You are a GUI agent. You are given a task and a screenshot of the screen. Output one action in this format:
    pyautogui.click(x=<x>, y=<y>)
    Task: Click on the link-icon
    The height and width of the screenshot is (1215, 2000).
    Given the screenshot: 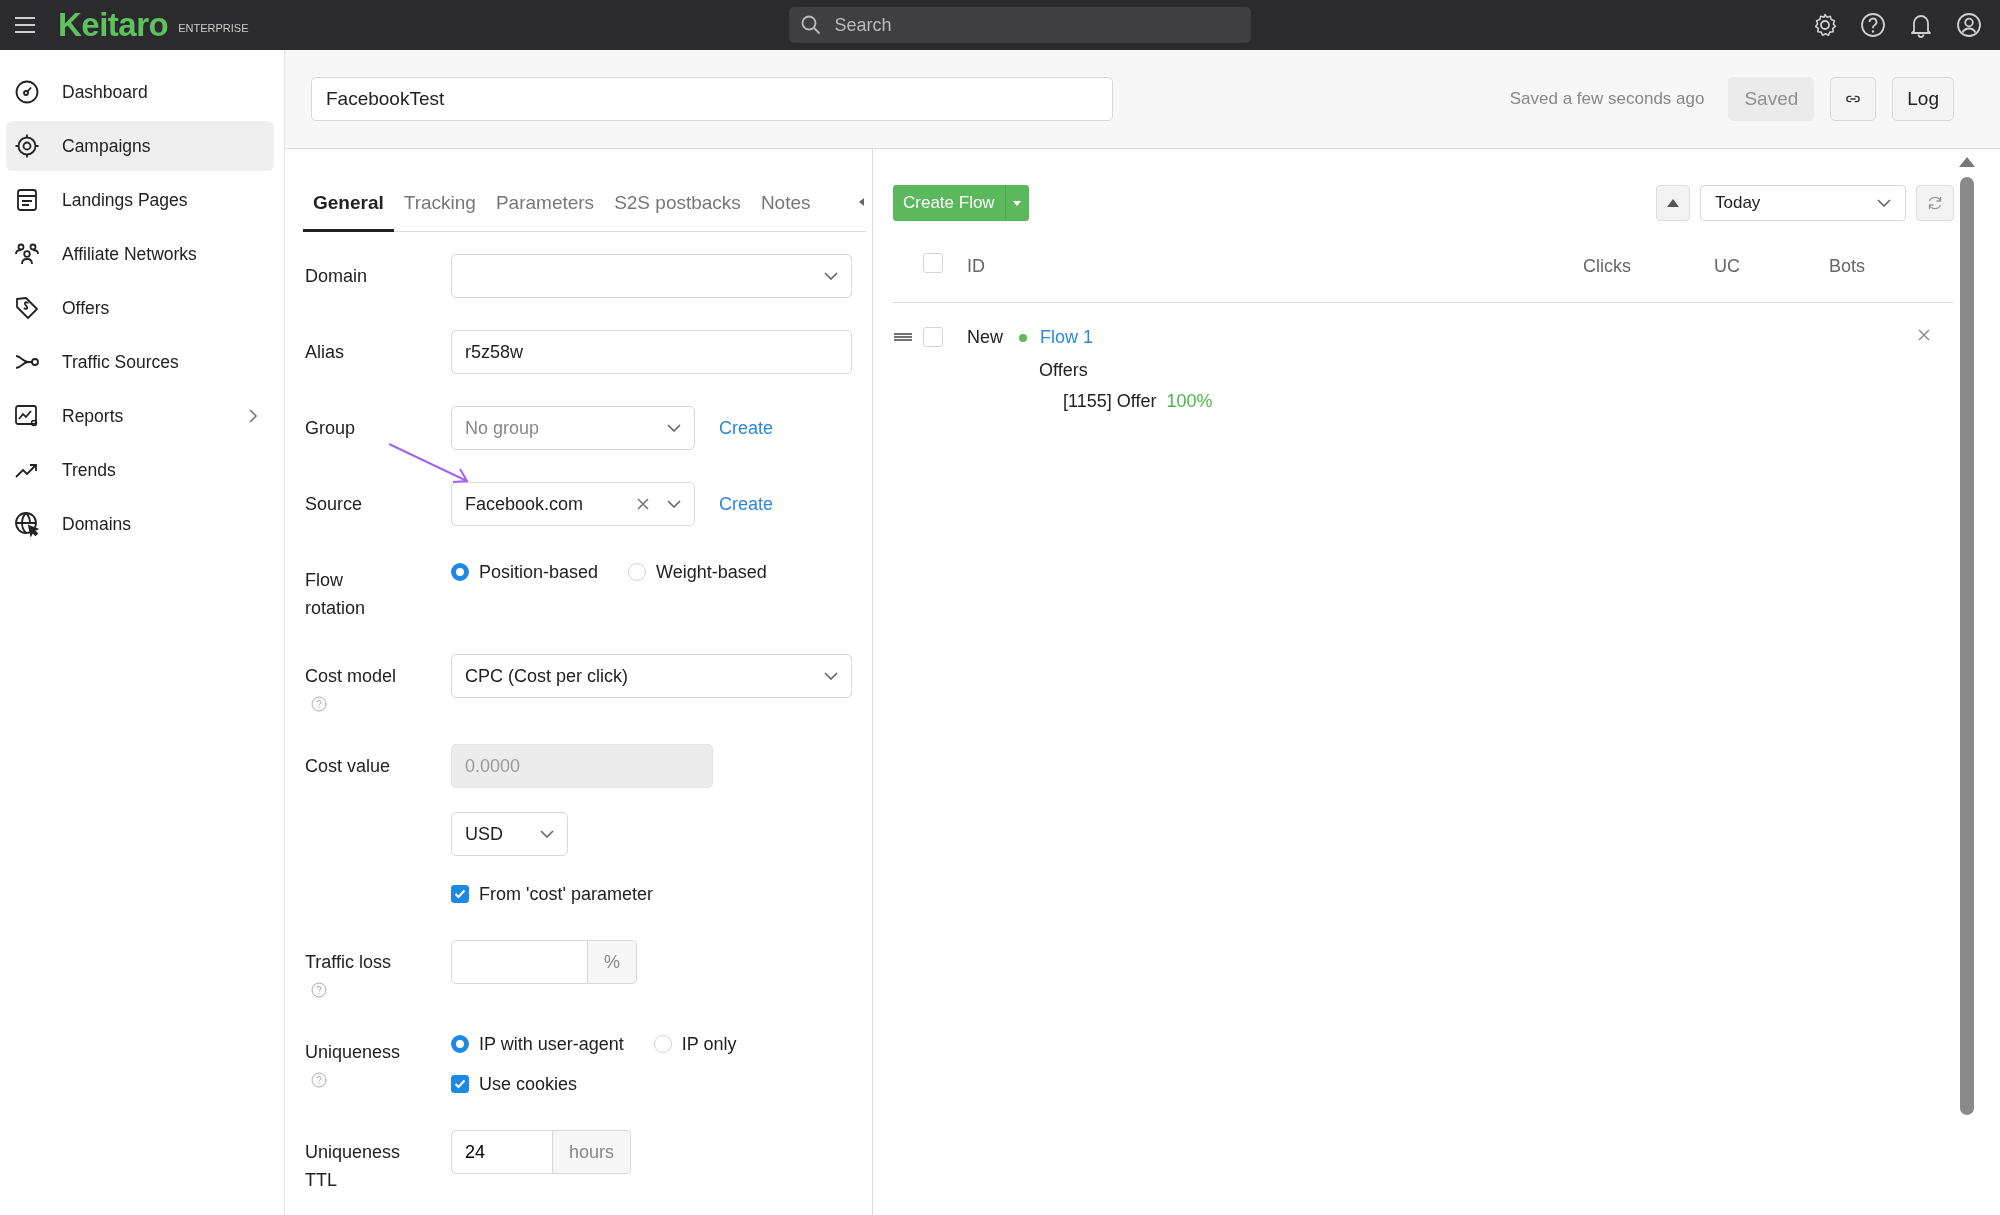 What is the action you would take?
    pyautogui.click(x=1853, y=99)
    